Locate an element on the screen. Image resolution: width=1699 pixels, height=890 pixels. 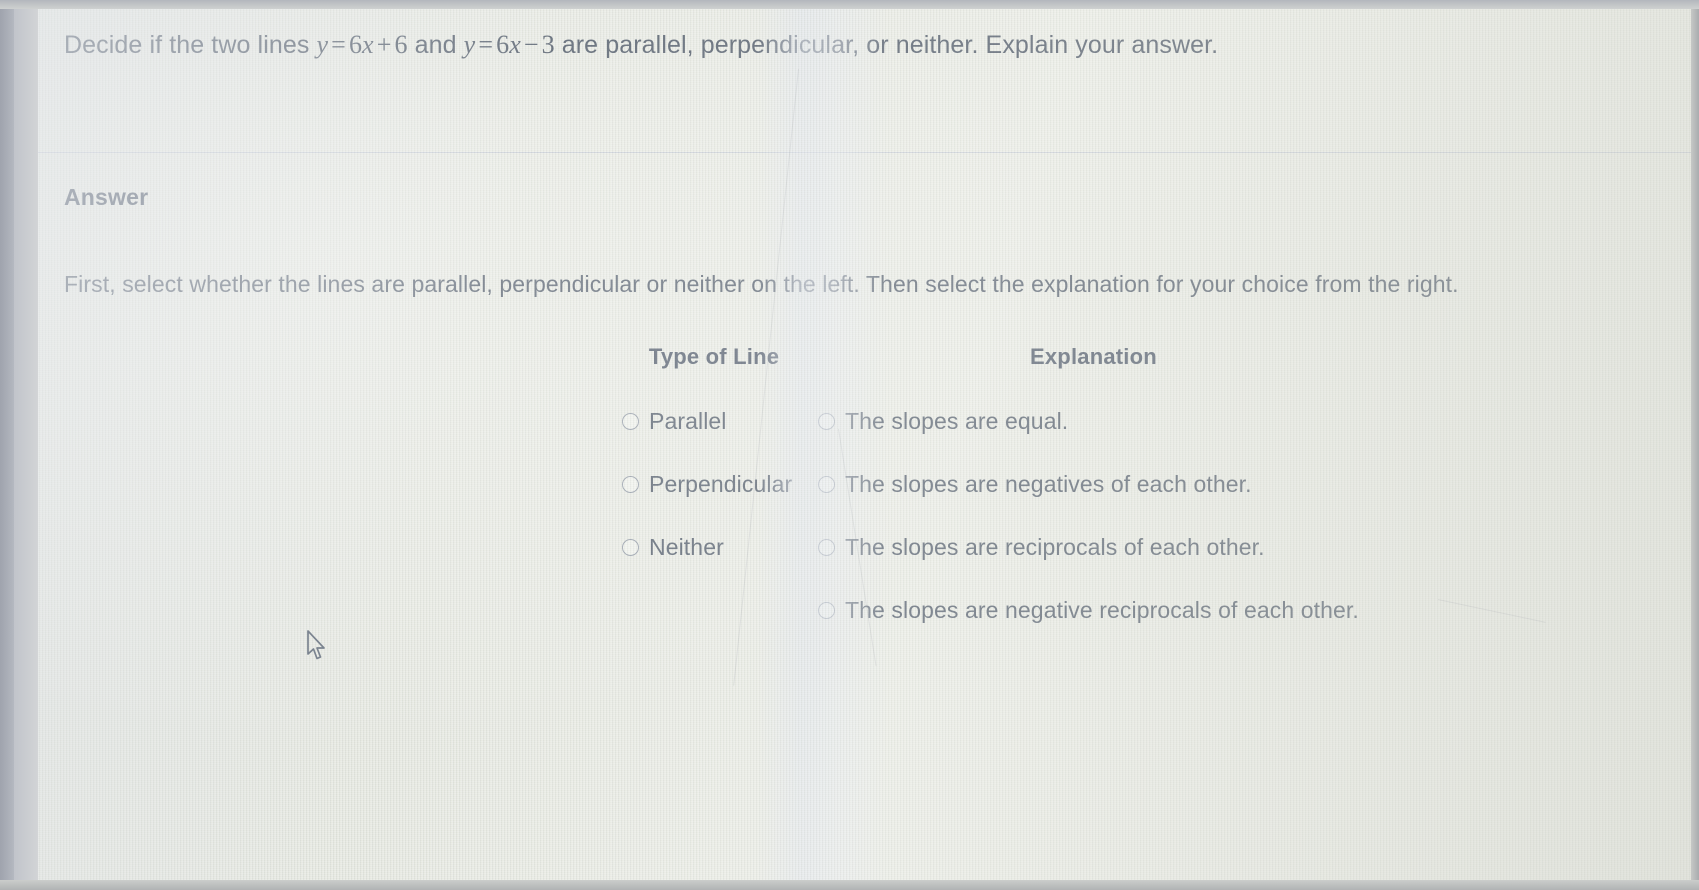
question-prefix: Decide if the two lines is located at coordinates (190, 45).